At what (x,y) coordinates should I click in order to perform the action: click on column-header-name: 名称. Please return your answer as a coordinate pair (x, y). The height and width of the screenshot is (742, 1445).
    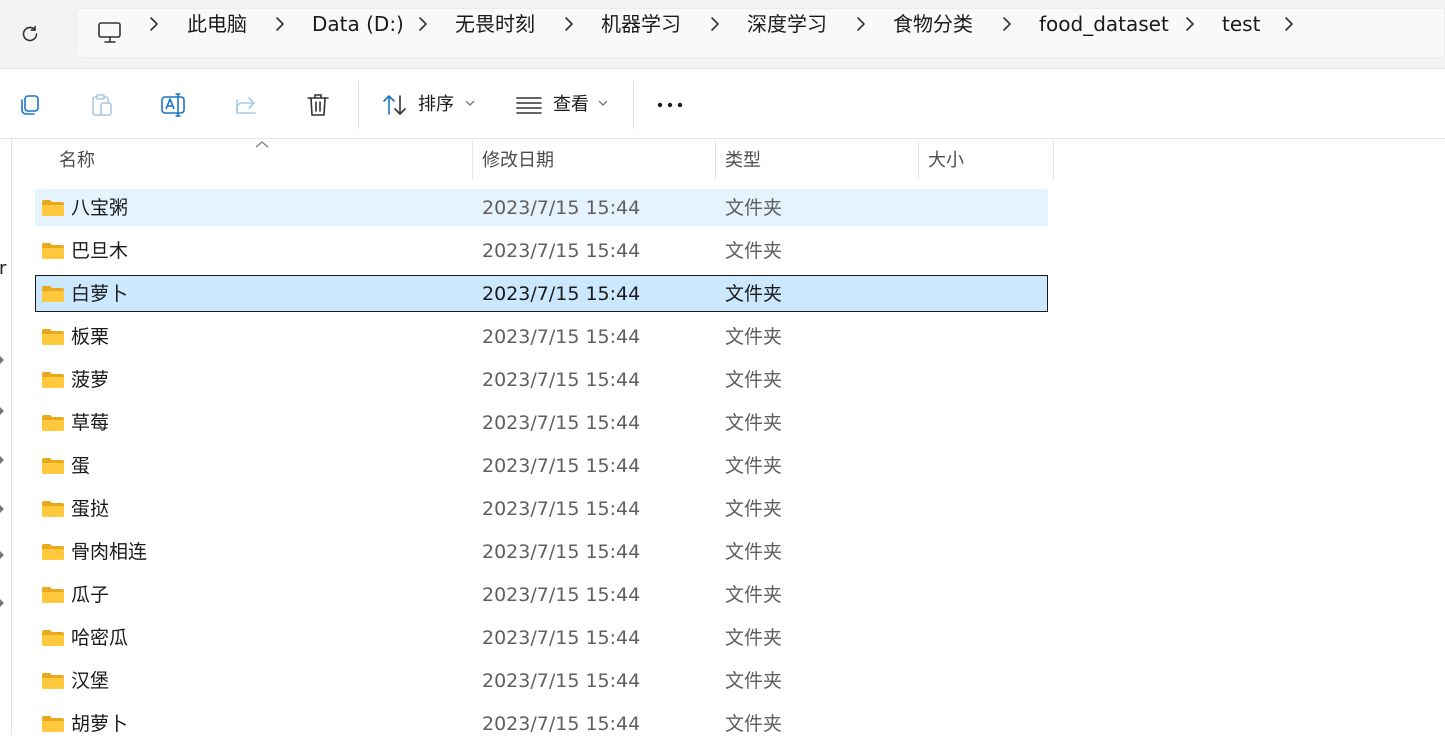
    Looking at the image, I should click on (77, 161).